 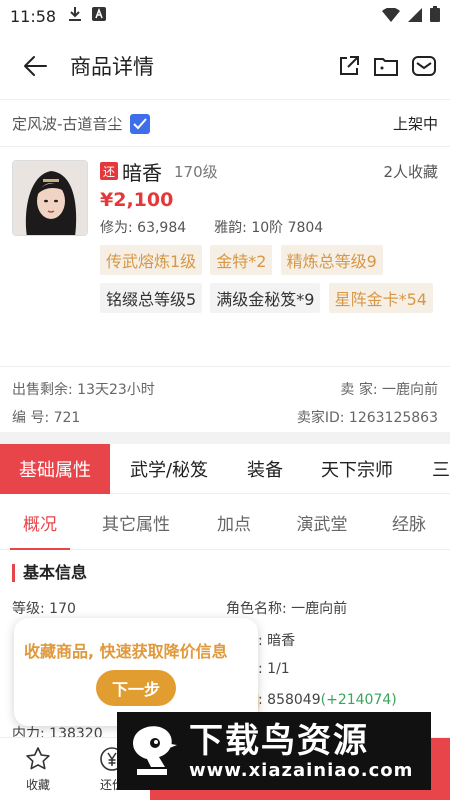 I want to click on item-tag: 铭缀总等级5, so click(x=151, y=298).